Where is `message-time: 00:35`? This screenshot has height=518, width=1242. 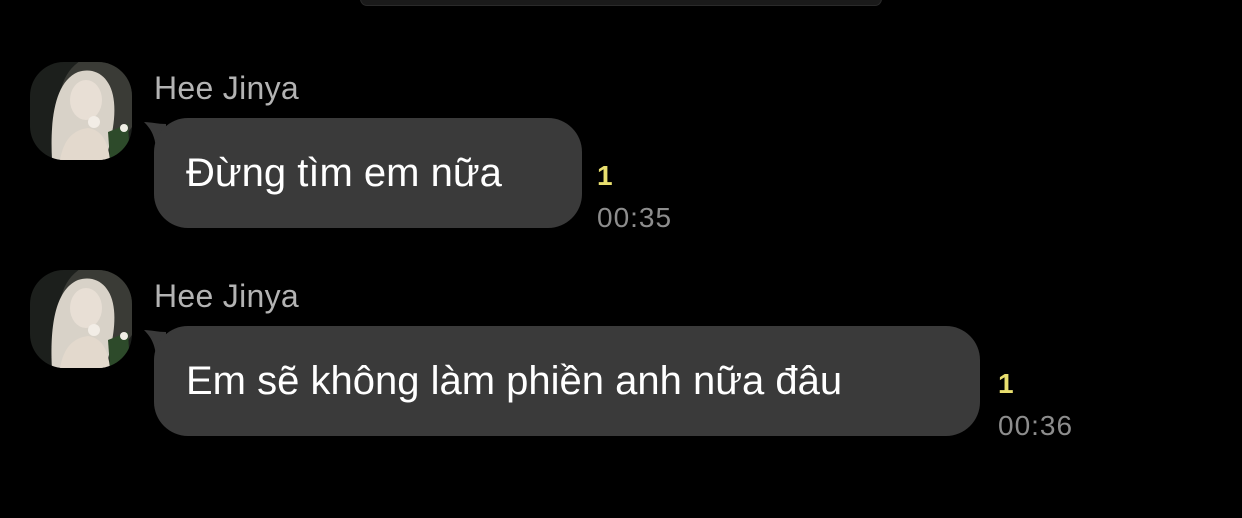
message-time: 00:35 is located at coordinates (635, 217).